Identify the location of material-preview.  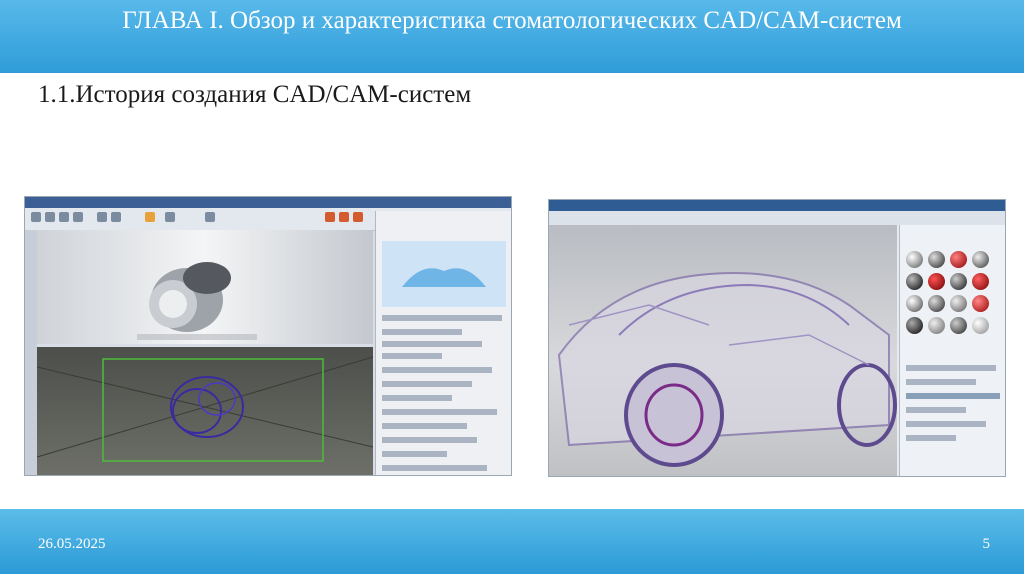
(444, 274).